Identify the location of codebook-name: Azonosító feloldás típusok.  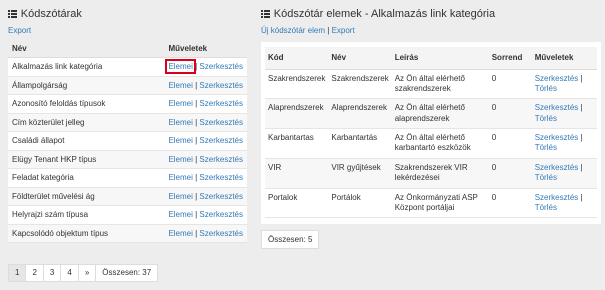
(86, 104).